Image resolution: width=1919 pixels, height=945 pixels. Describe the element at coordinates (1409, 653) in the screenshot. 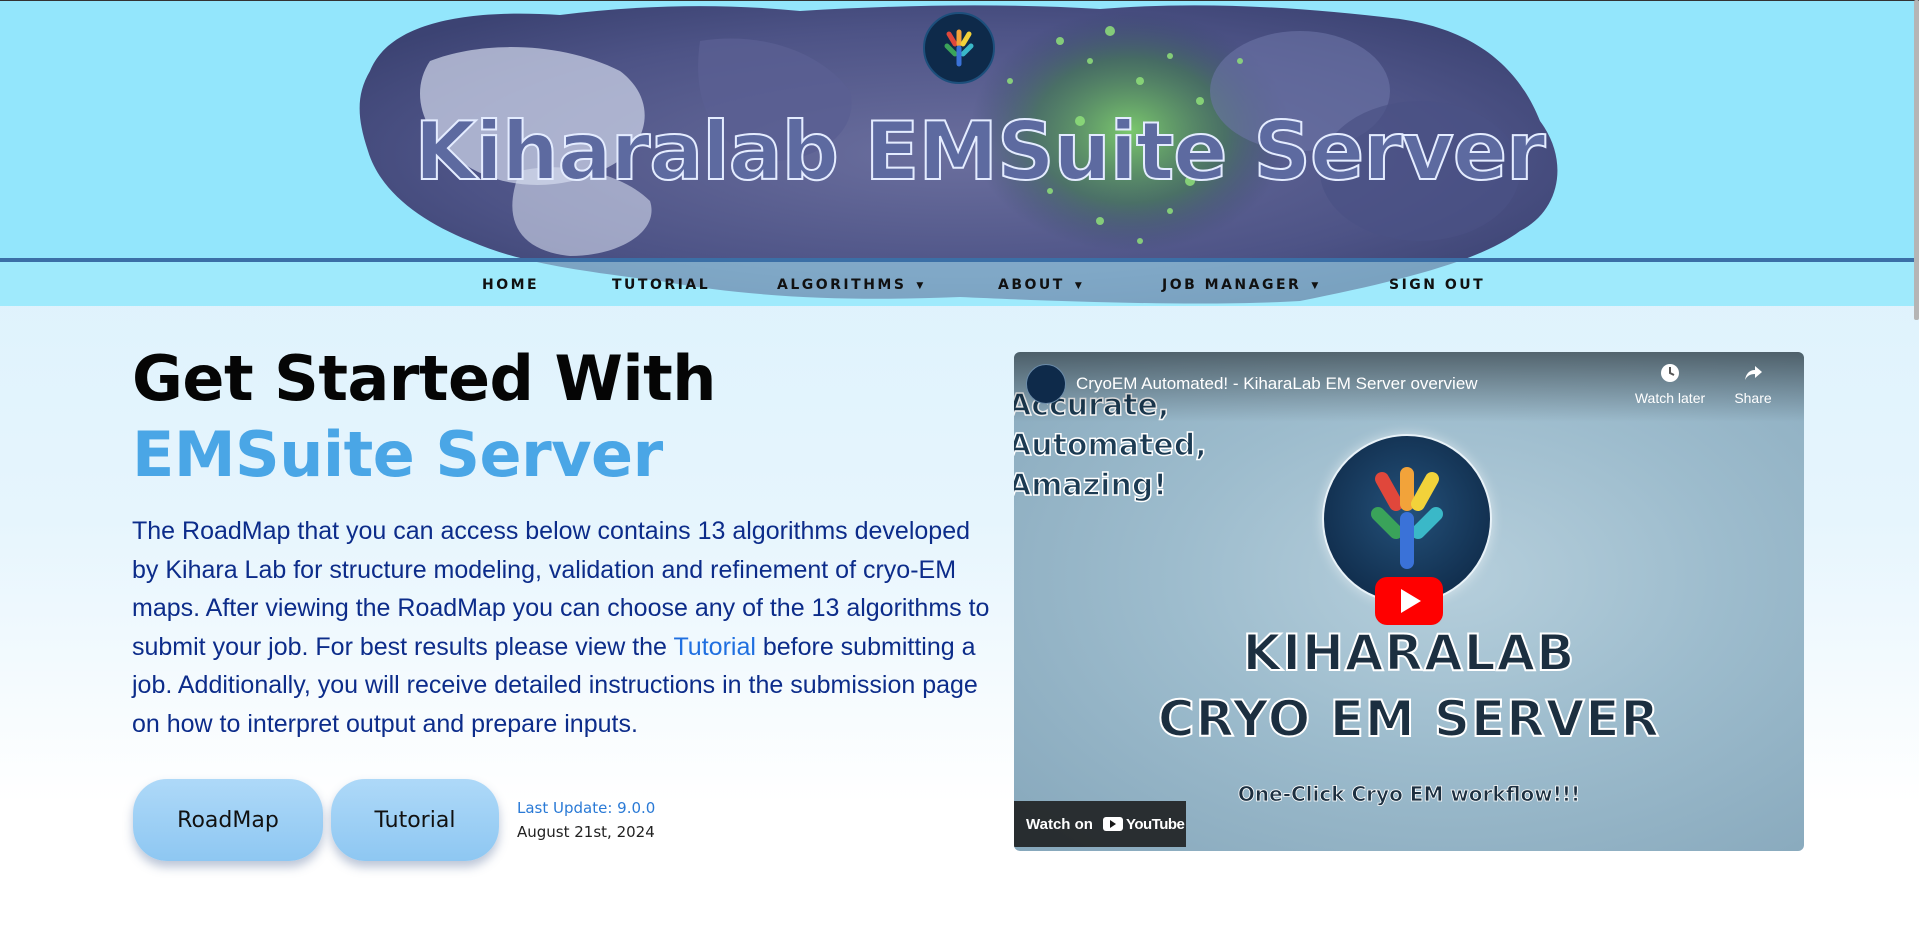

I see `video-headline-1: KIHARALAB` at that location.